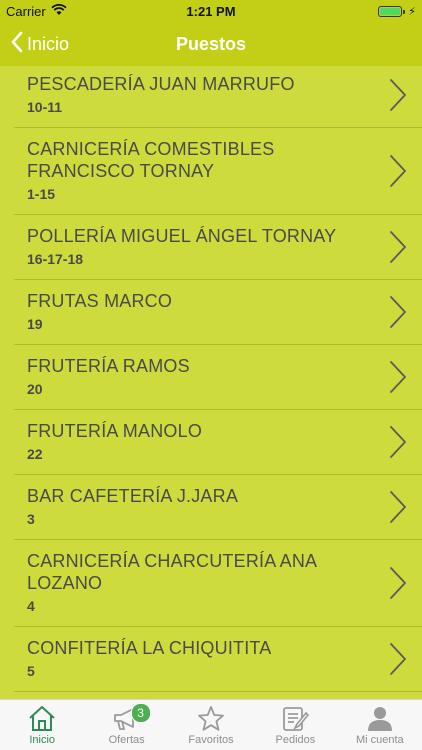 The height and width of the screenshot is (750, 422). I want to click on stall-number: 5, so click(31, 671).